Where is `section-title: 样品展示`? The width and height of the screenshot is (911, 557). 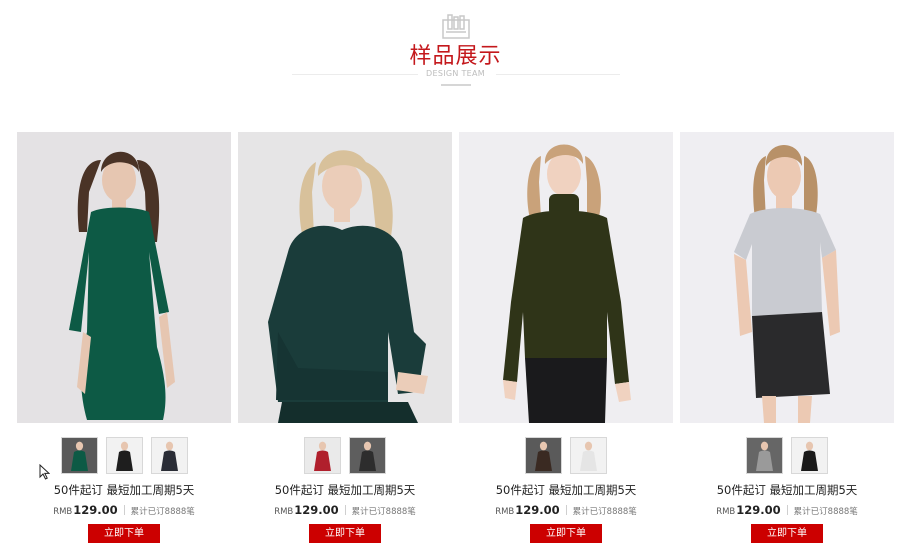 section-title: 样品展示 is located at coordinates (455, 56).